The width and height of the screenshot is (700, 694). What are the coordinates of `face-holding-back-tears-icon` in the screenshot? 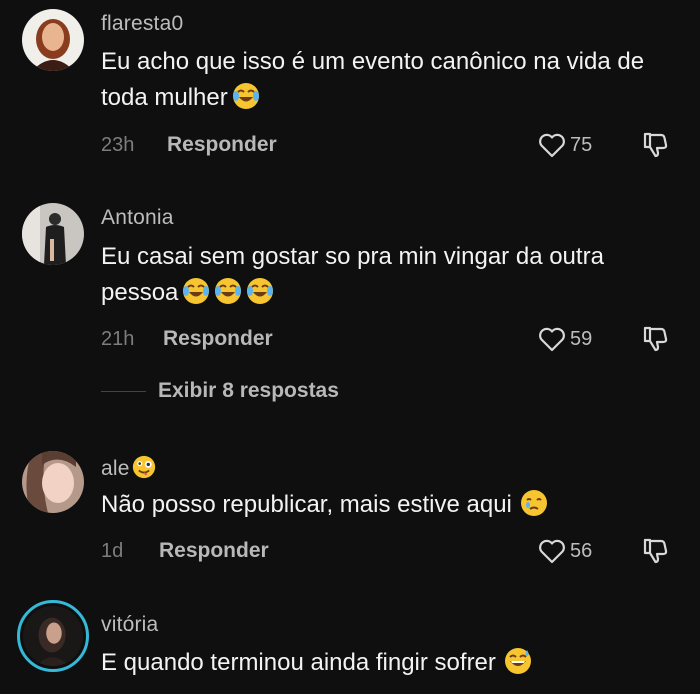 It's located at (534, 503).